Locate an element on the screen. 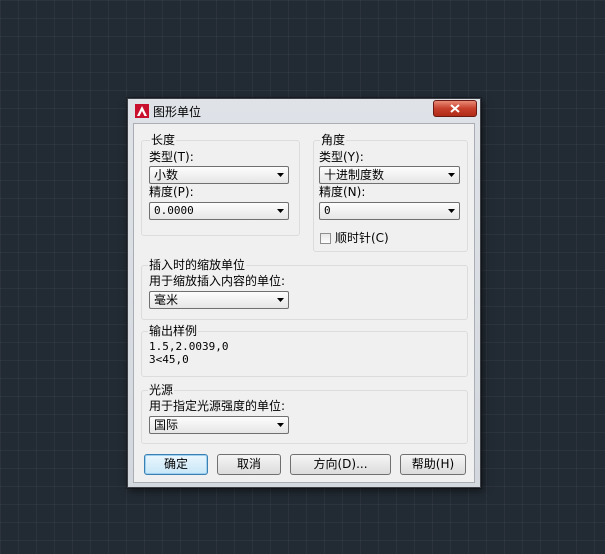  lighting-units-value: 国际 is located at coordinates (166, 425).